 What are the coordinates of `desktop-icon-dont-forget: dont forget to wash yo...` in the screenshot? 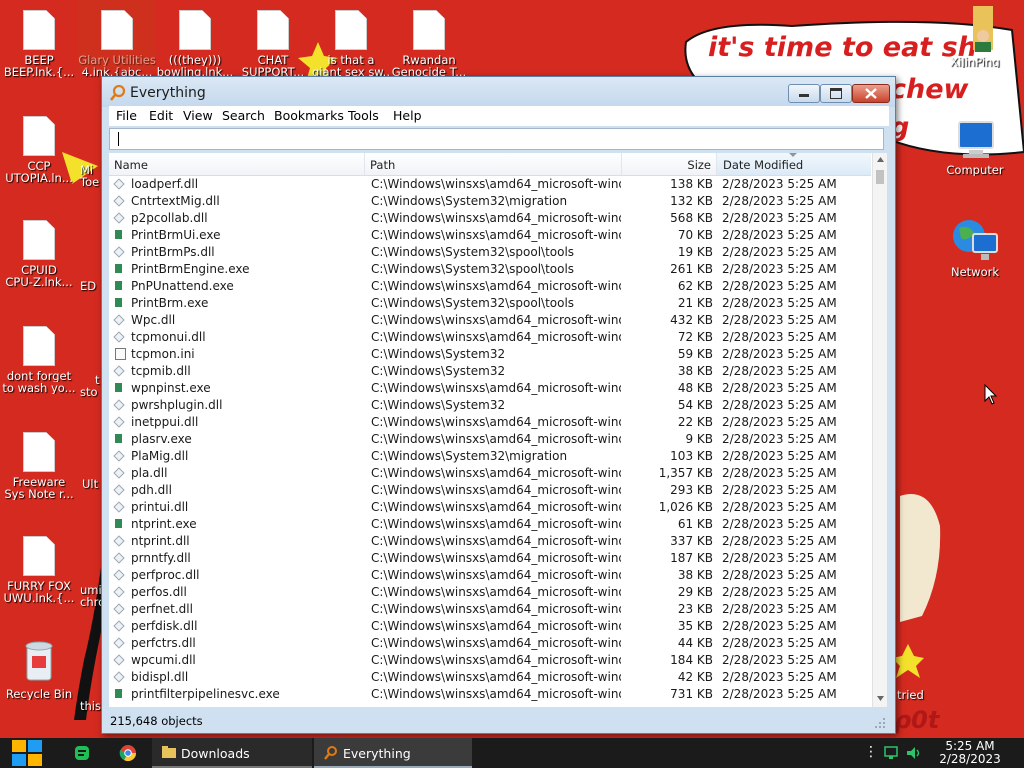 It's located at (39, 360).